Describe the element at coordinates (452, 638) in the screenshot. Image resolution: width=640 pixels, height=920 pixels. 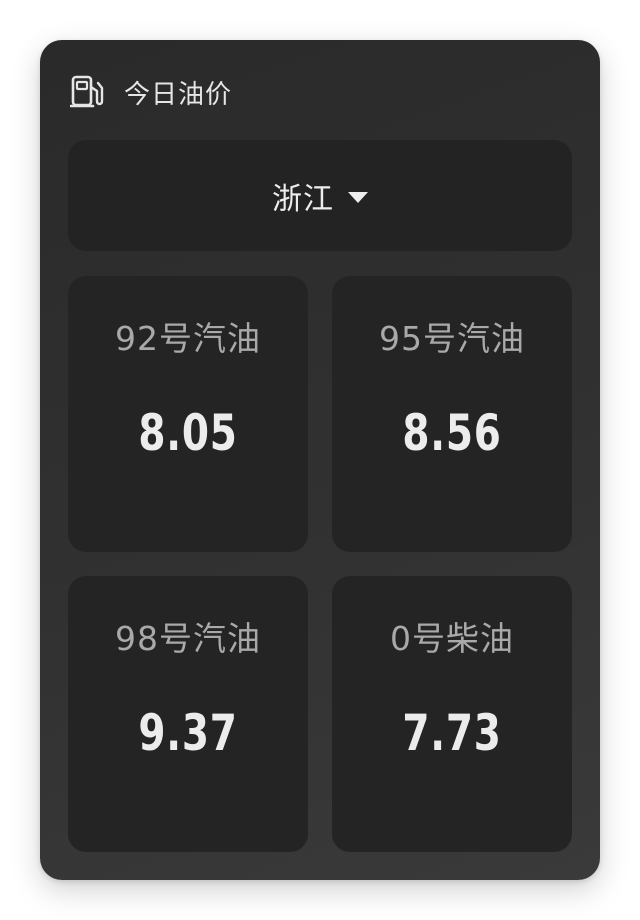
I see `fuel-type-label: 0号柴油` at that location.